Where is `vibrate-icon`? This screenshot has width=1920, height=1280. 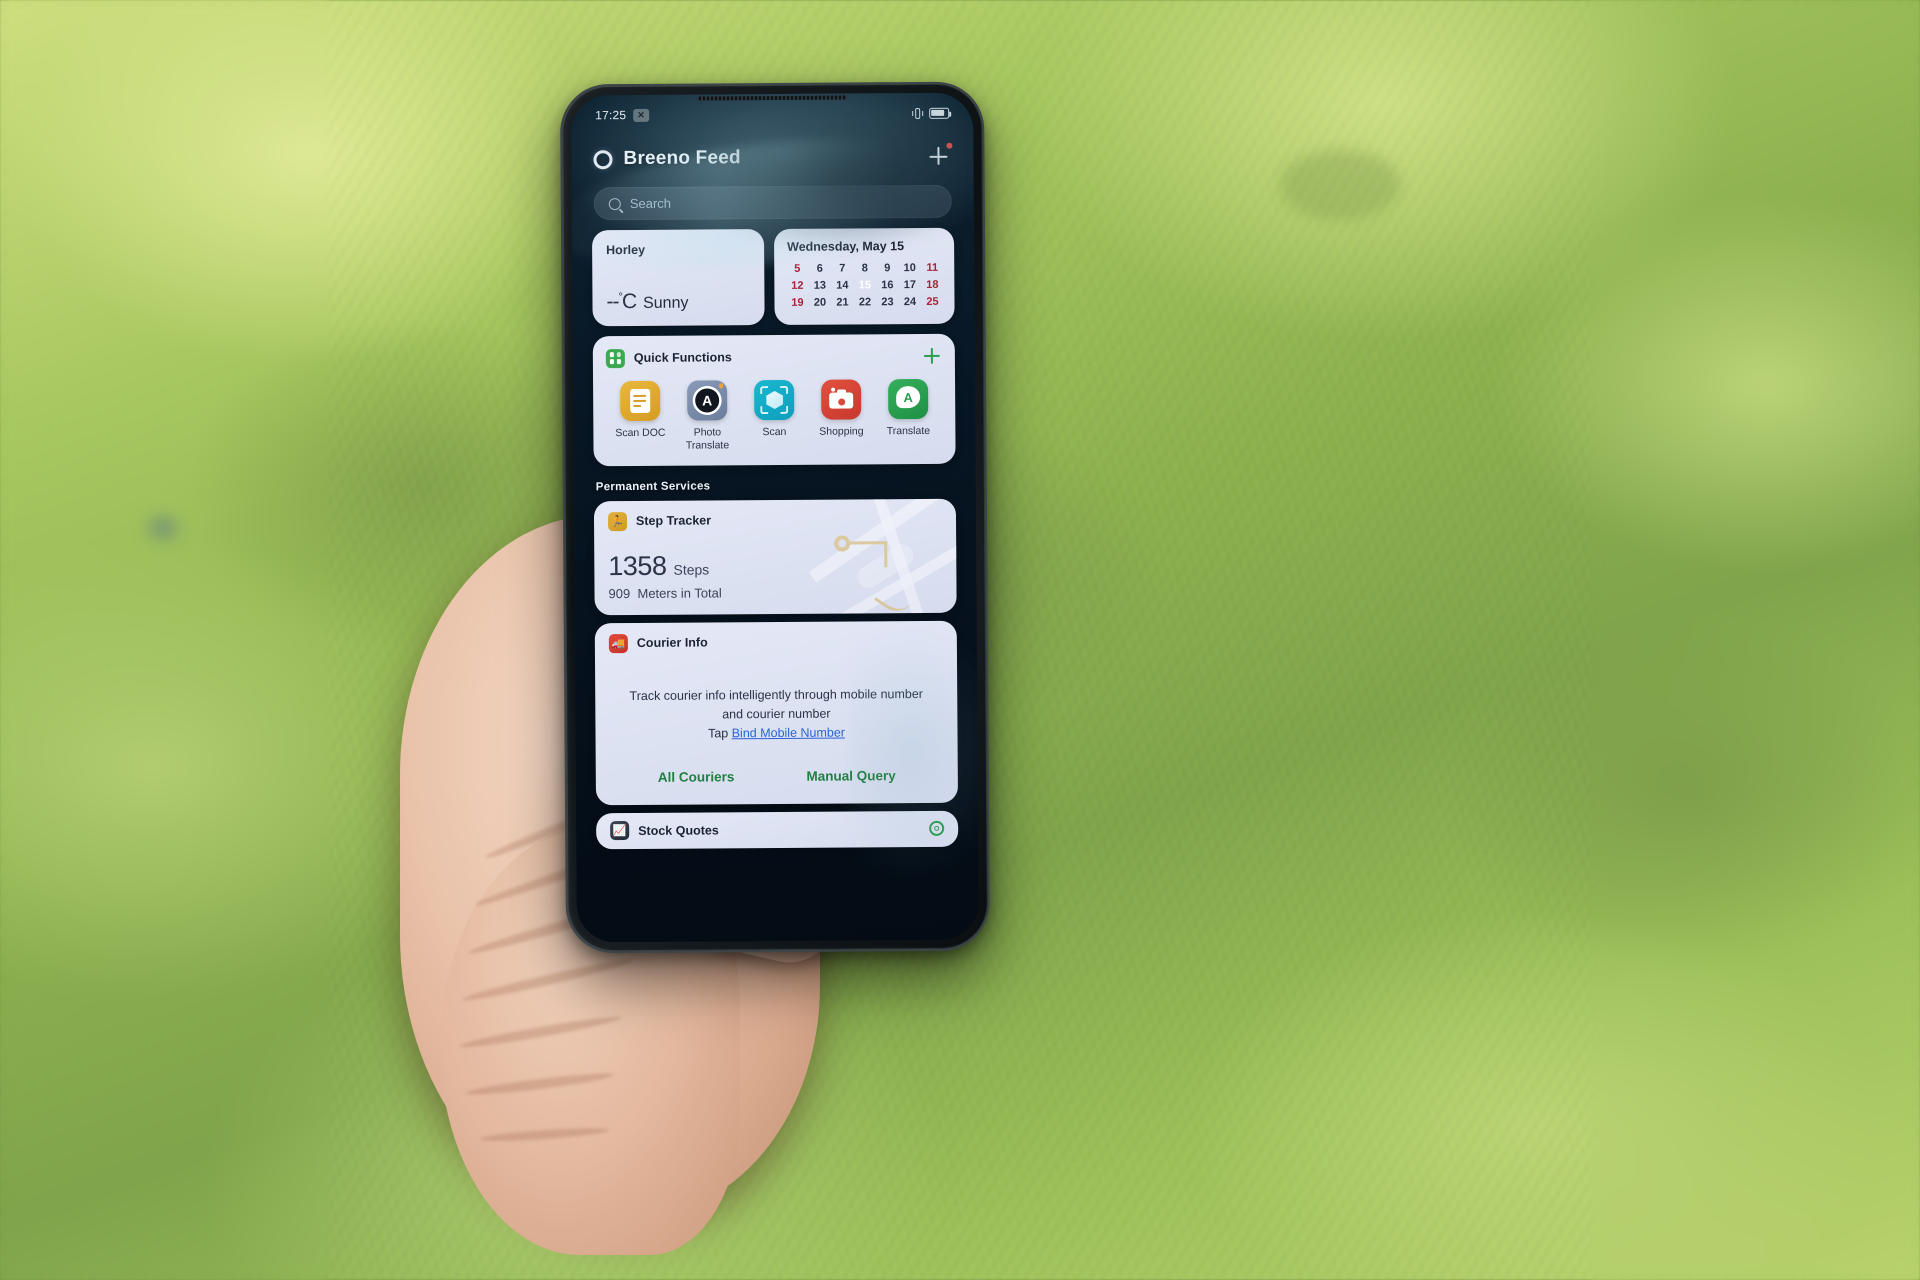 vibrate-icon is located at coordinates (918, 112).